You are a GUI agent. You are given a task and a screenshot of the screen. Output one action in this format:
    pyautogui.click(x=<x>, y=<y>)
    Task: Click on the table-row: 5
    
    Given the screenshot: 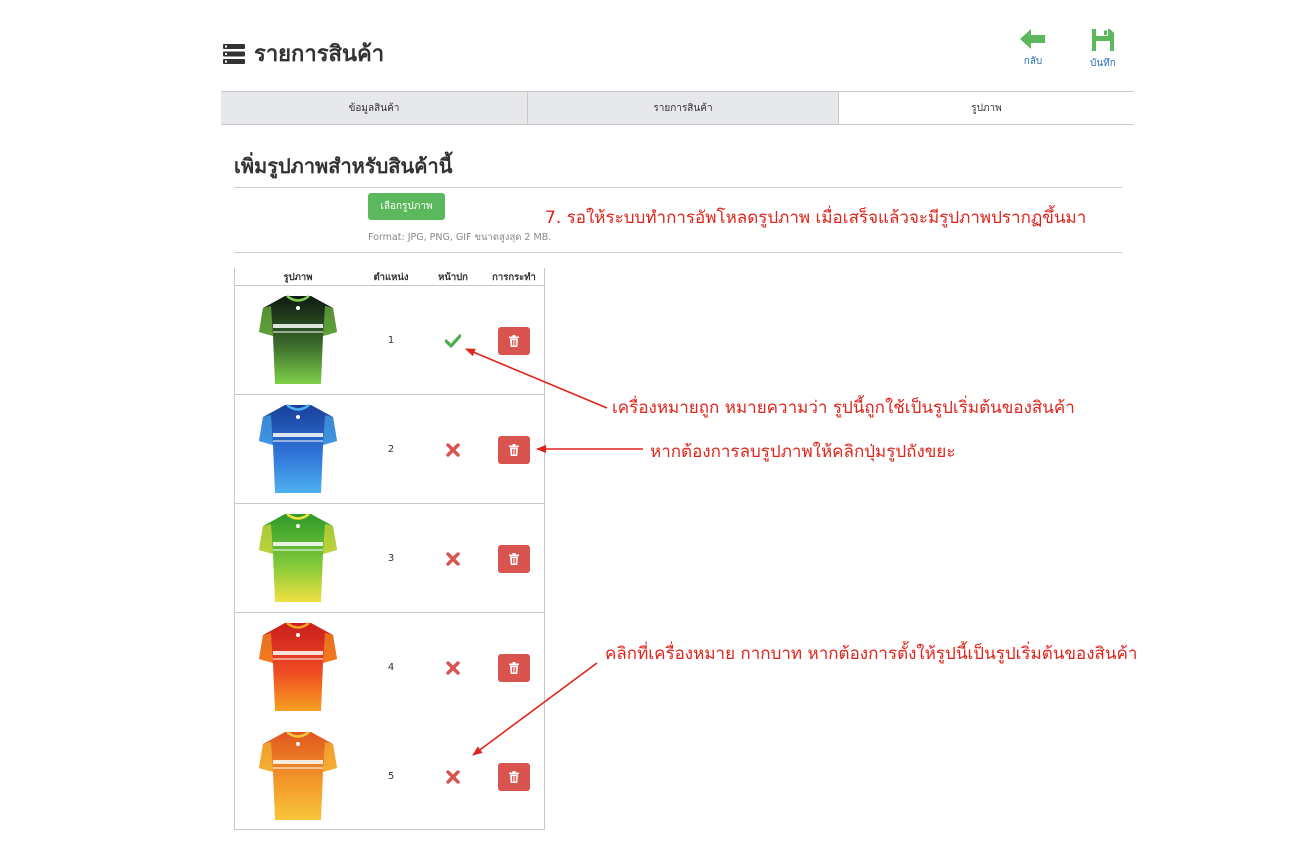 What is the action you would take?
    pyautogui.click(x=389, y=776)
    